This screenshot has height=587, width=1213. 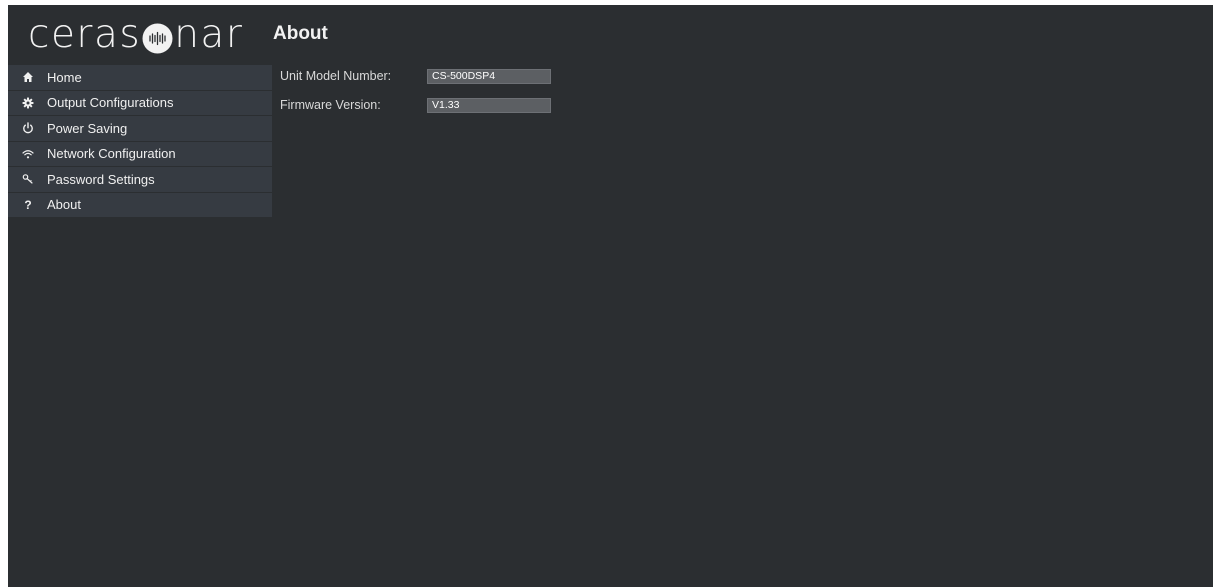 What do you see at coordinates (110, 103) in the screenshot?
I see `sidebar-item-label: Output Configurations` at bounding box center [110, 103].